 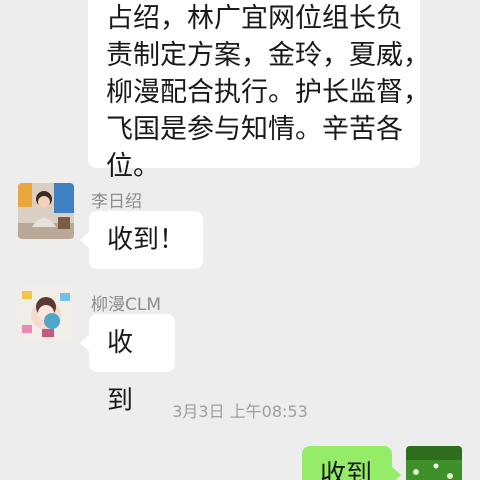 What do you see at coordinates (126, 305) in the screenshot?
I see `sender-name: 柳漫CLM` at bounding box center [126, 305].